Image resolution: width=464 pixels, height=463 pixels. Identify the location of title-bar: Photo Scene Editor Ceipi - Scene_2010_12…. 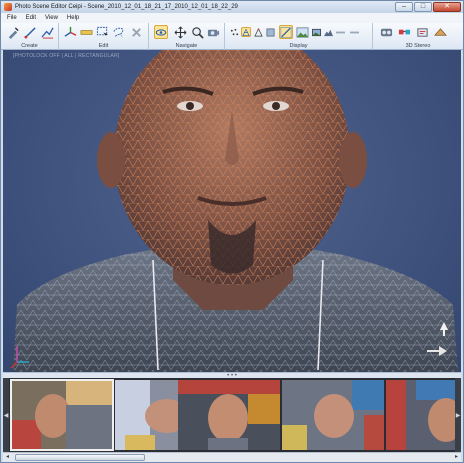
(232, 7).